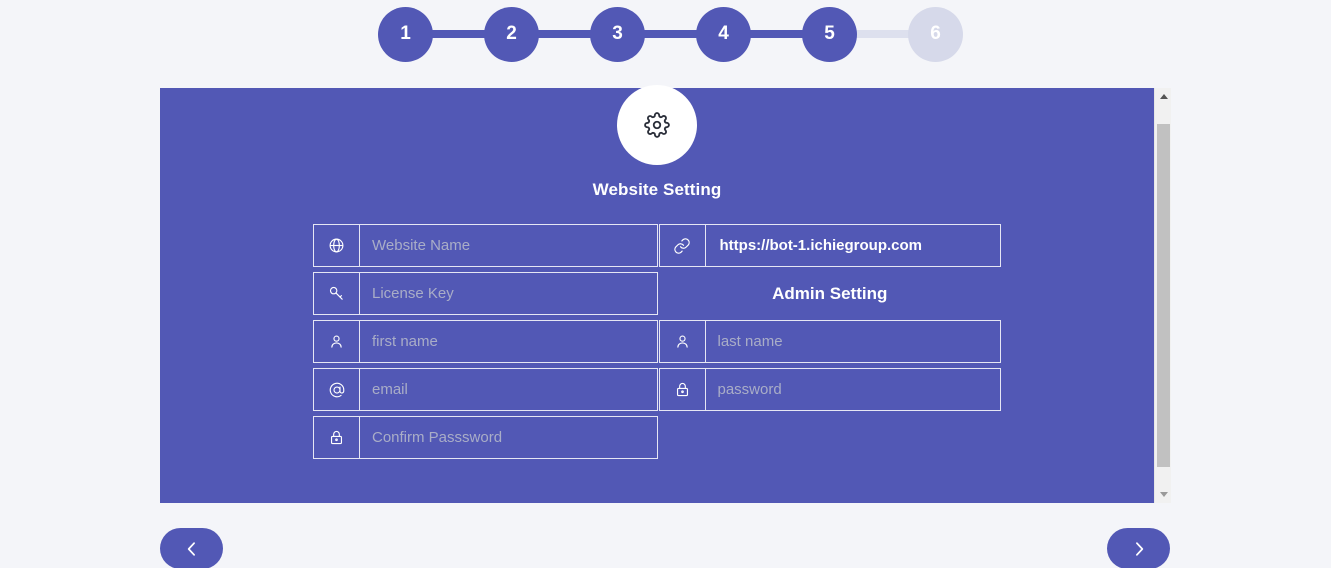 The width and height of the screenshot is (1331, 568). I want to click on license-key-field, so click(485, 293).